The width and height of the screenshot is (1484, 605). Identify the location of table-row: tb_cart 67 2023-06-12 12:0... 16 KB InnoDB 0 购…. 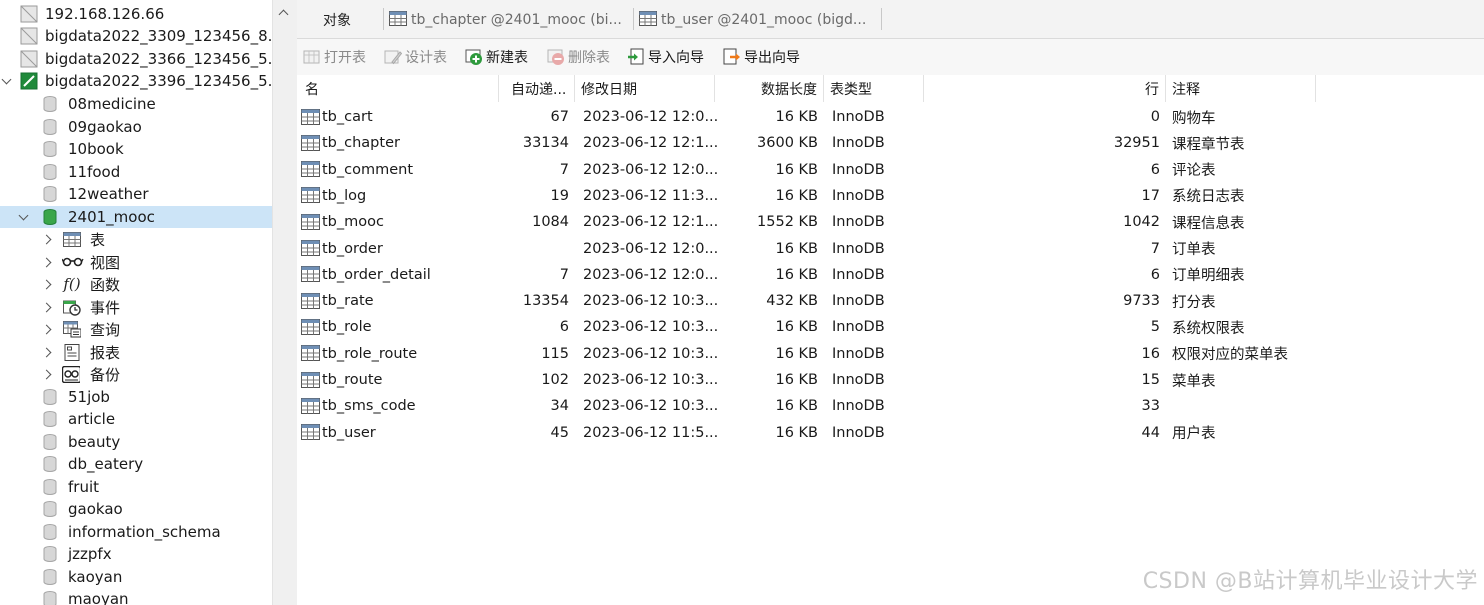
(890, 117).